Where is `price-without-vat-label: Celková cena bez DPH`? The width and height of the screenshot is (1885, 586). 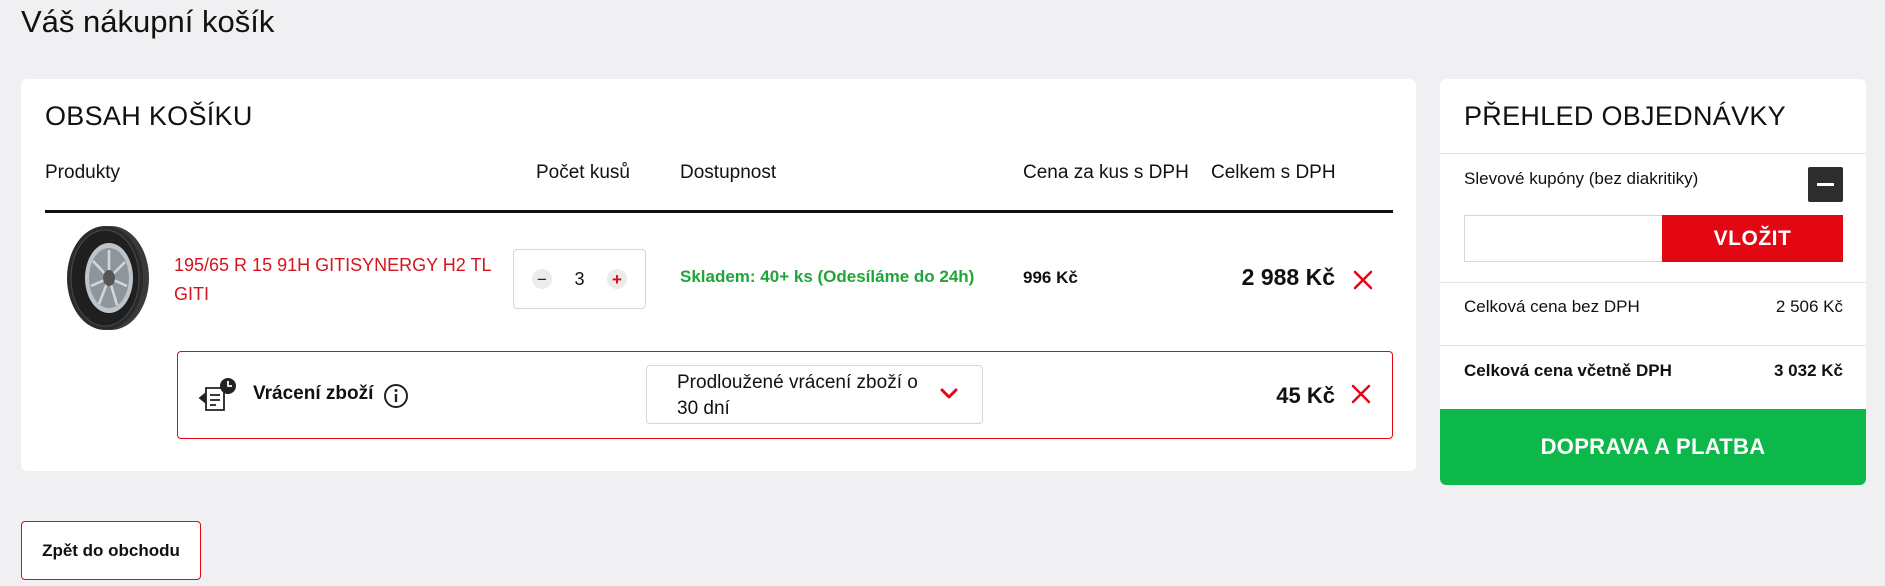
price-without-vat-label: Celková cena bez DPH is located at coordinates (1552, 306).